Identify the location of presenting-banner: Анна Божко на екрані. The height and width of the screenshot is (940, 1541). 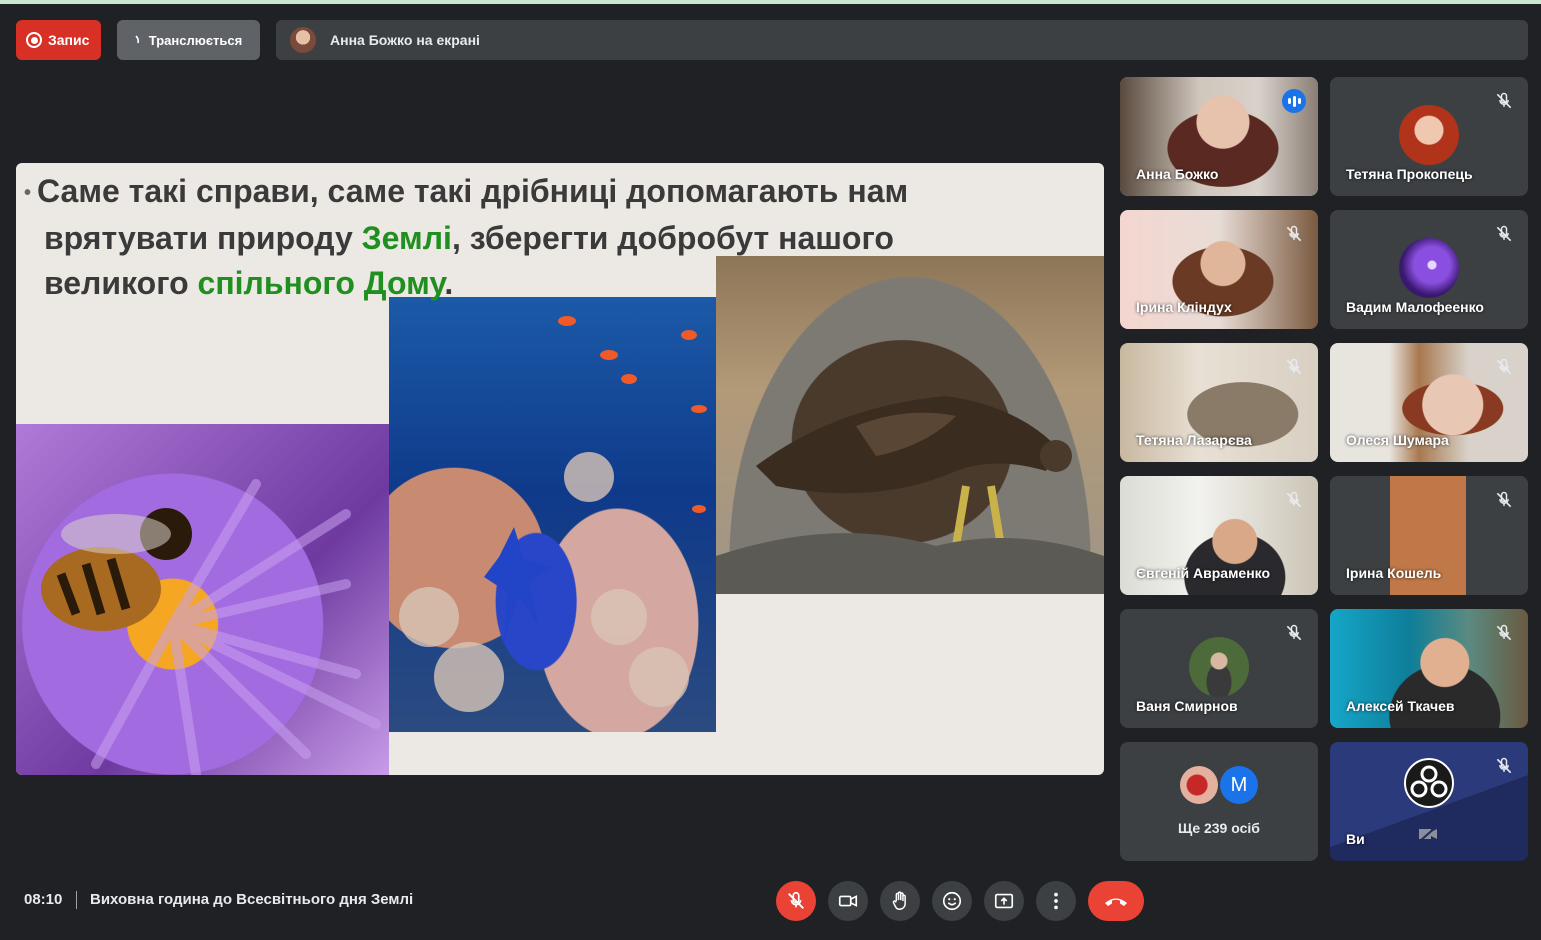
(902, 40).